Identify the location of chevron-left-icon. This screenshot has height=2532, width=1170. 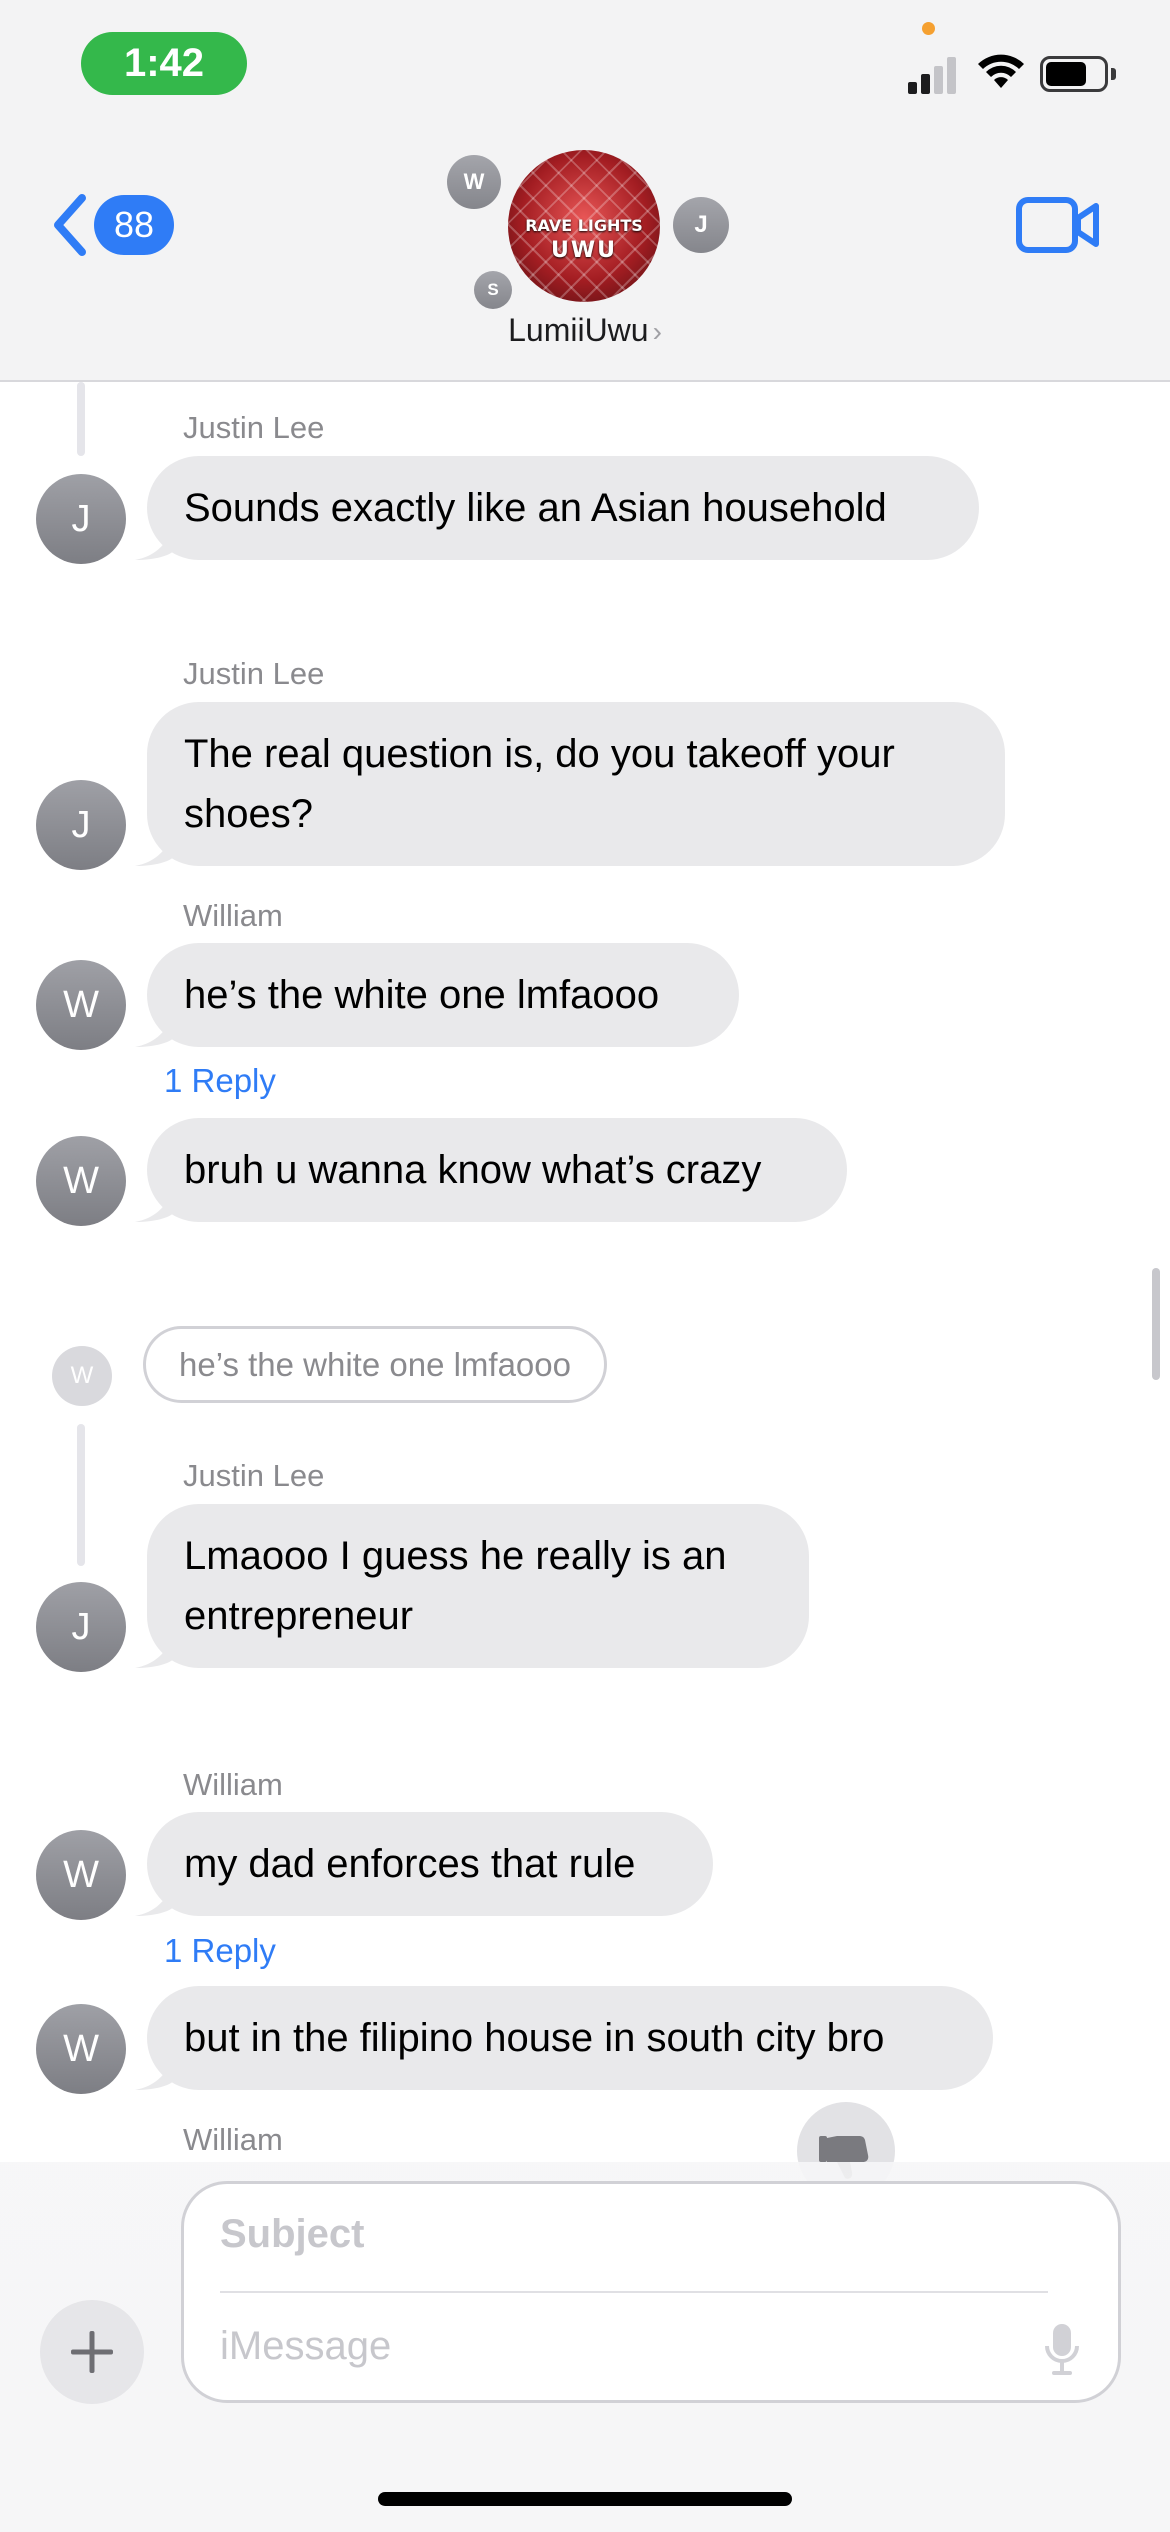
(70, 225).